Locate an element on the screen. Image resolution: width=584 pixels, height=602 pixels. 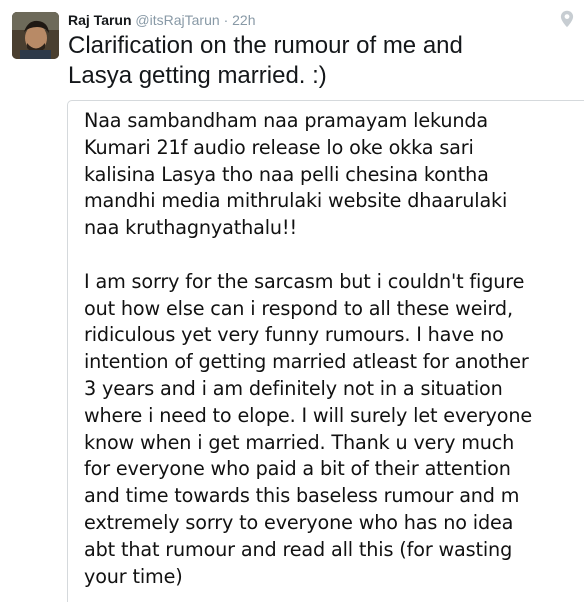
author-name: Raj Tarun is located at coordinates (100, 20).